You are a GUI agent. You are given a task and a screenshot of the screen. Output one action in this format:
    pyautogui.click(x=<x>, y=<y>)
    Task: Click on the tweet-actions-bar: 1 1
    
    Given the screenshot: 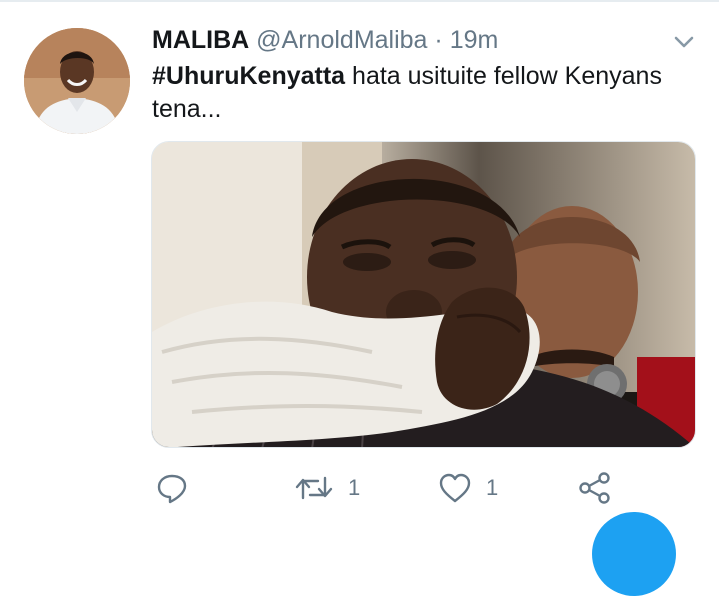 What is the action you would take?
    pyautogui.click(x=359, y=488)
    